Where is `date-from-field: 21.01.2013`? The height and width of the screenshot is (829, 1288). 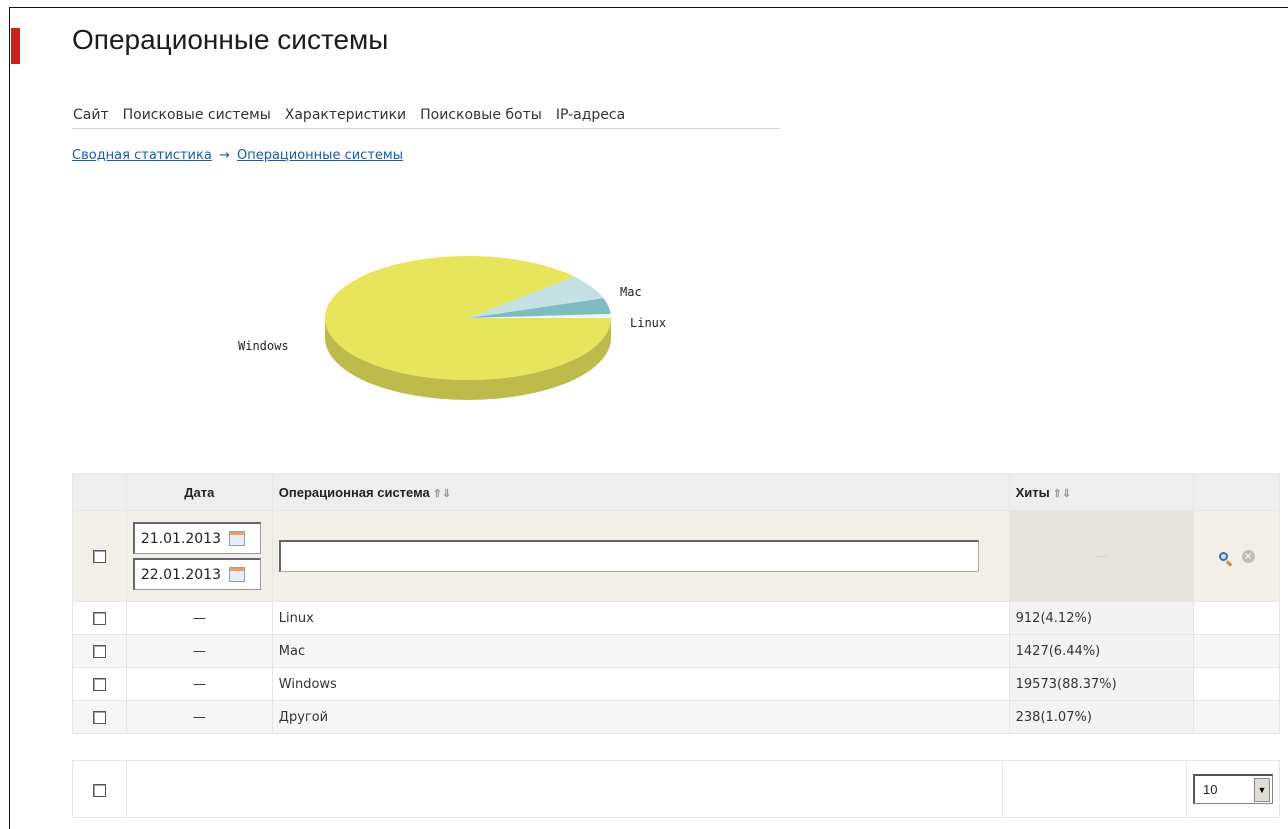
date-from-field: 21.01.2013 is located at coordinates (196, 538).